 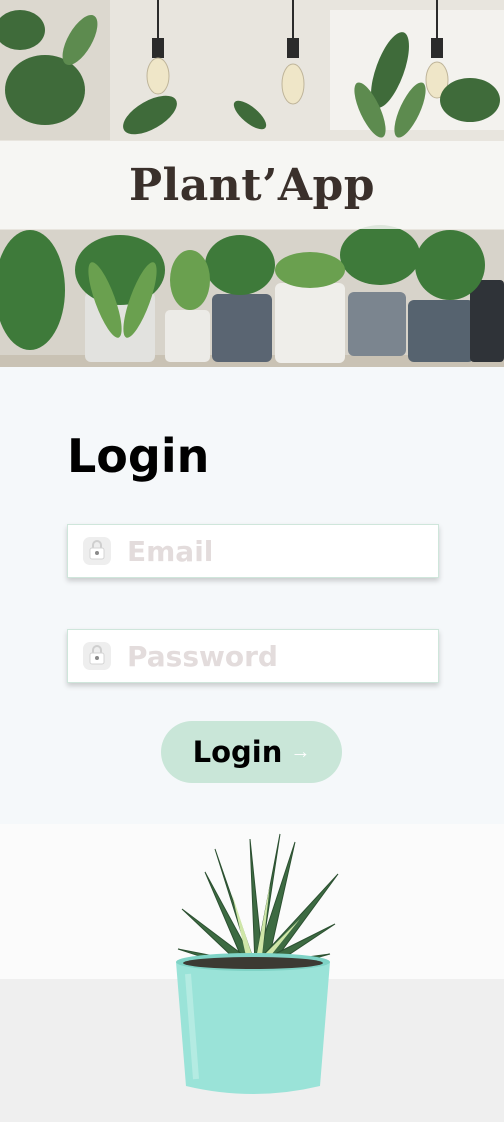 I want to click on title-band: Plant’App, so click(x=252, y=185).